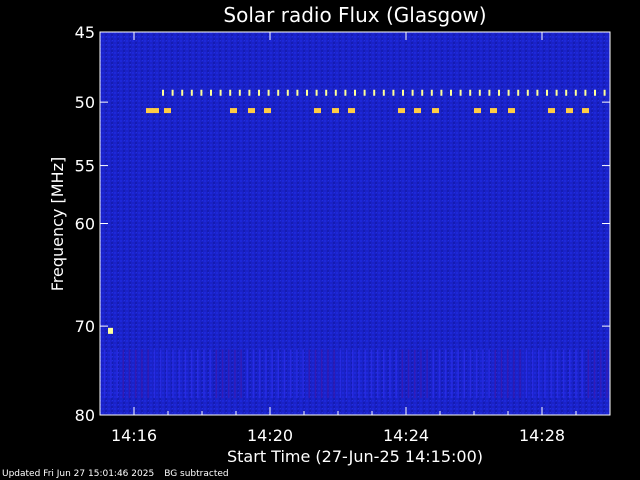 The height and width of the screenshot is (480, 640). Describe the element at coordinates (57, 224) in the screenshot. I see `y-axis-label: Frequency [MHz]` at that location.